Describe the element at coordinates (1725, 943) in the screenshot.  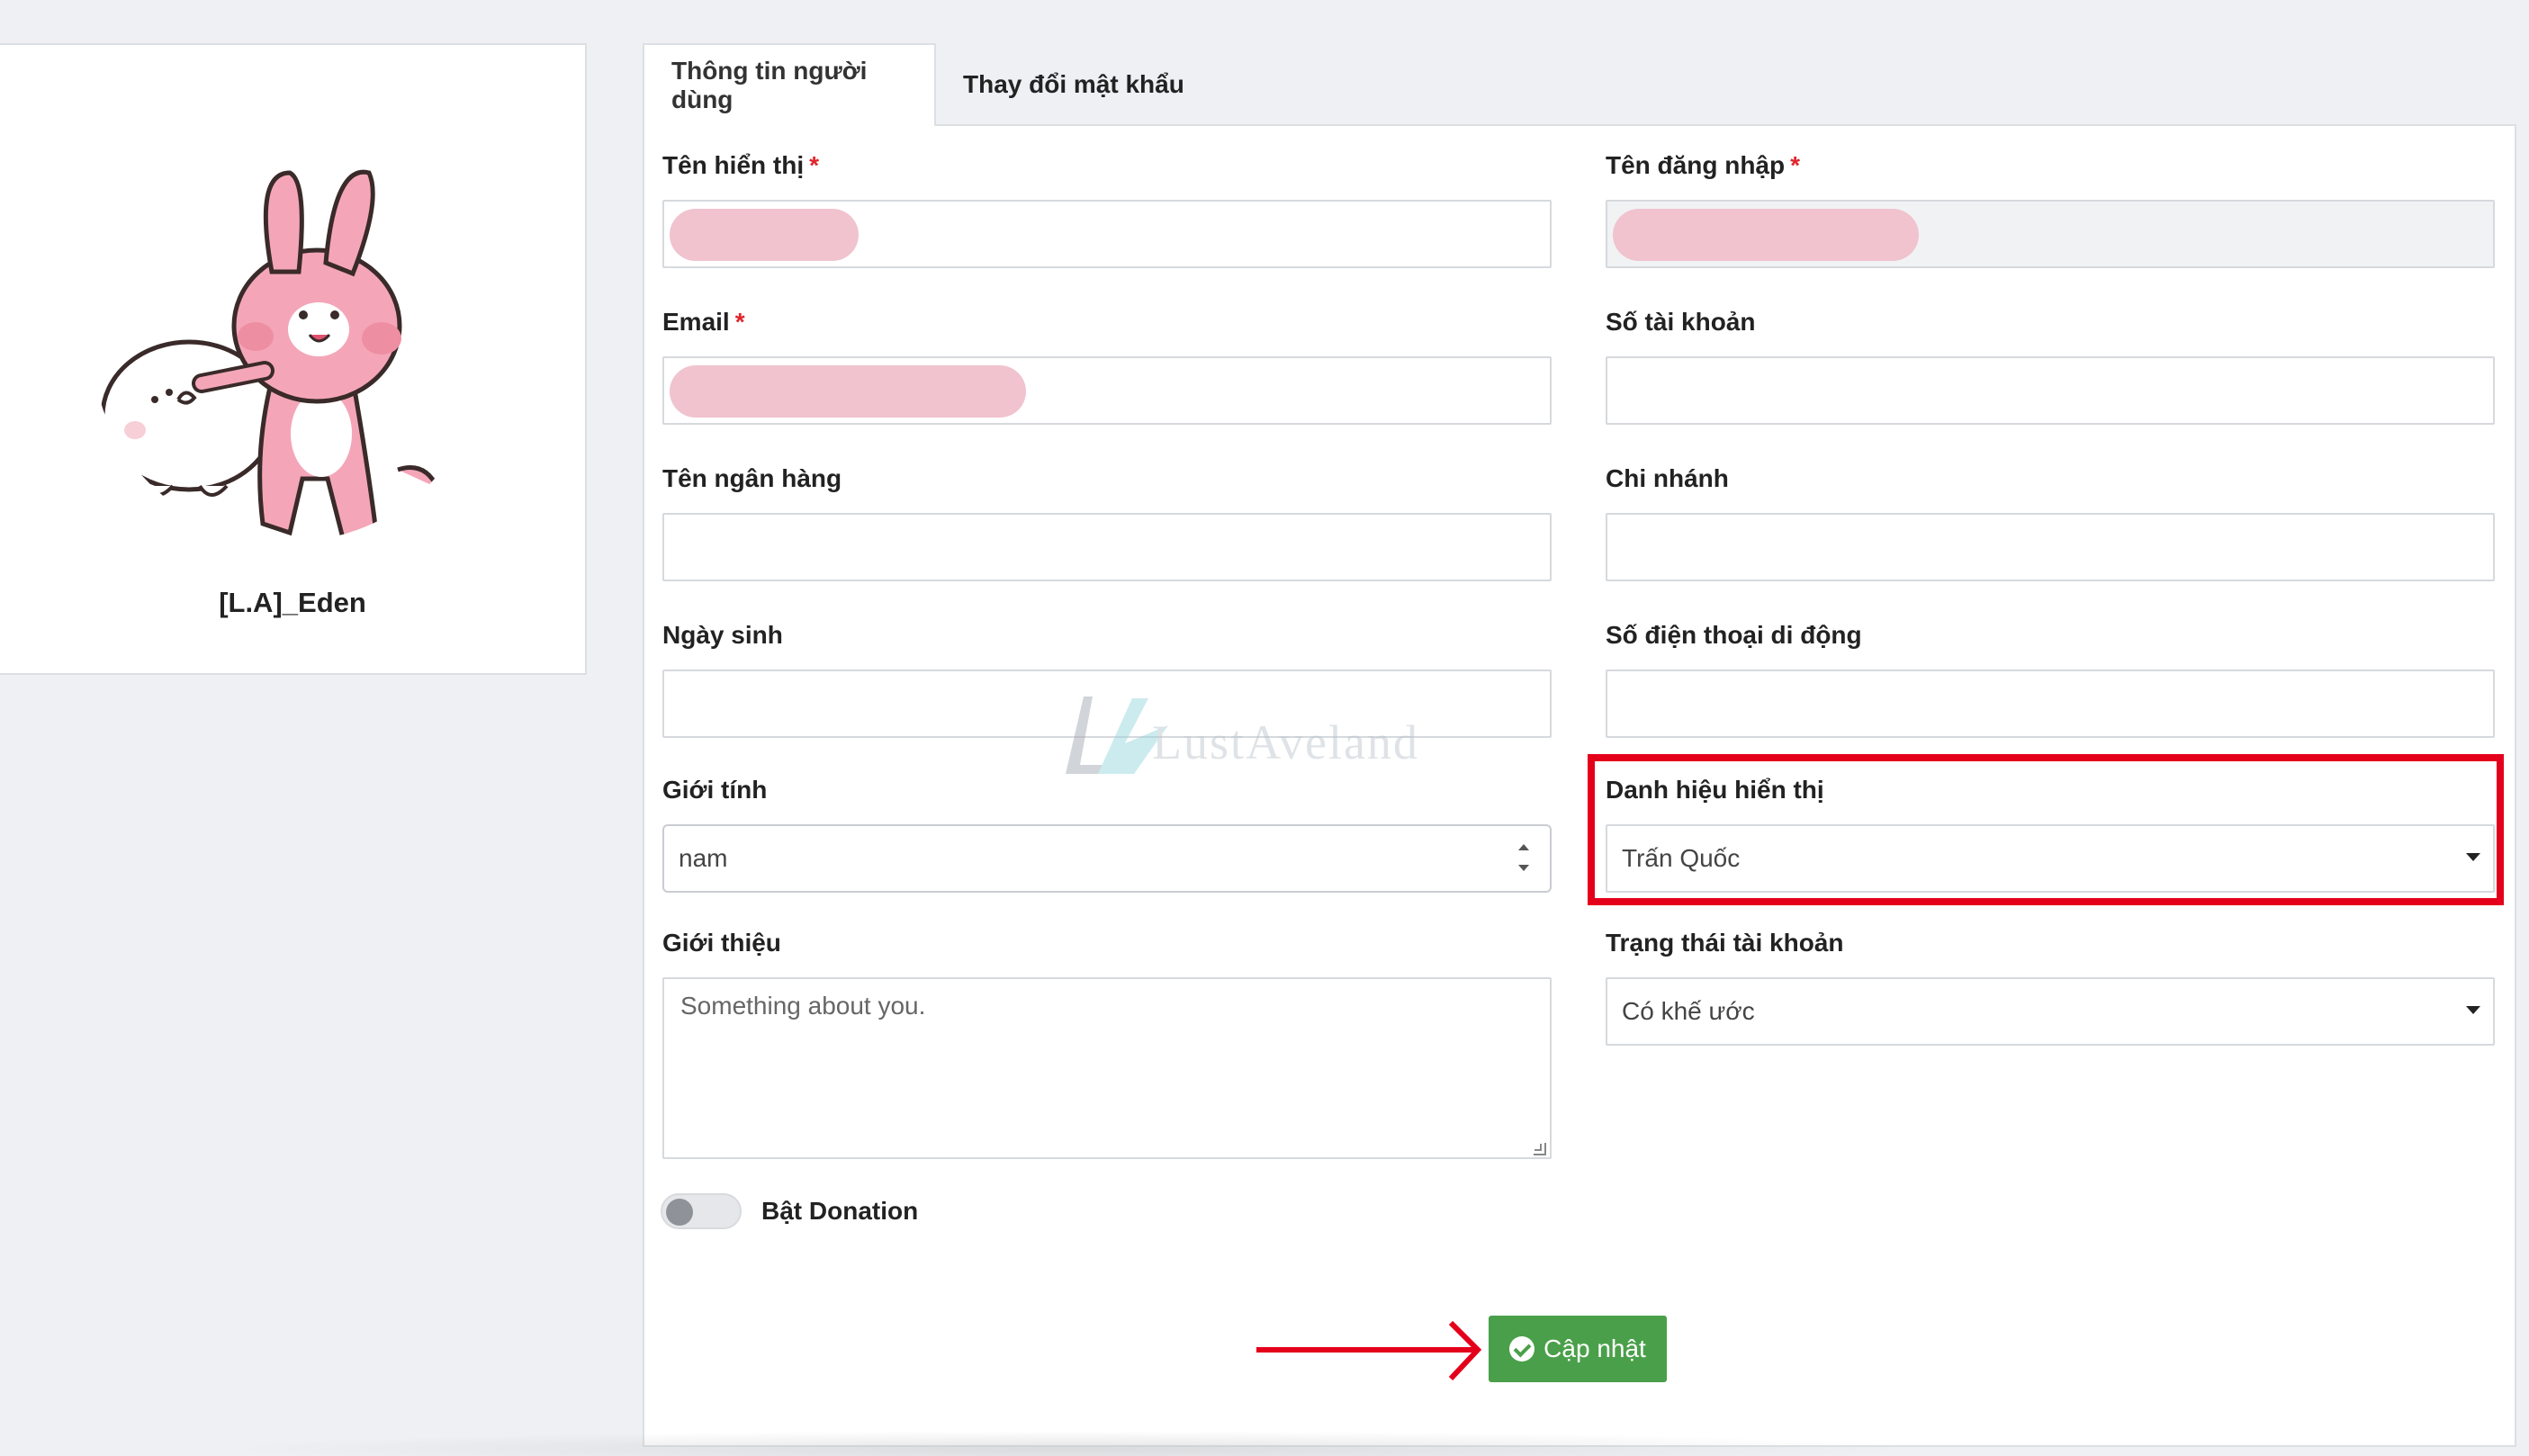
I see `account-status-label: Trạng thái tài khoản` at that location.